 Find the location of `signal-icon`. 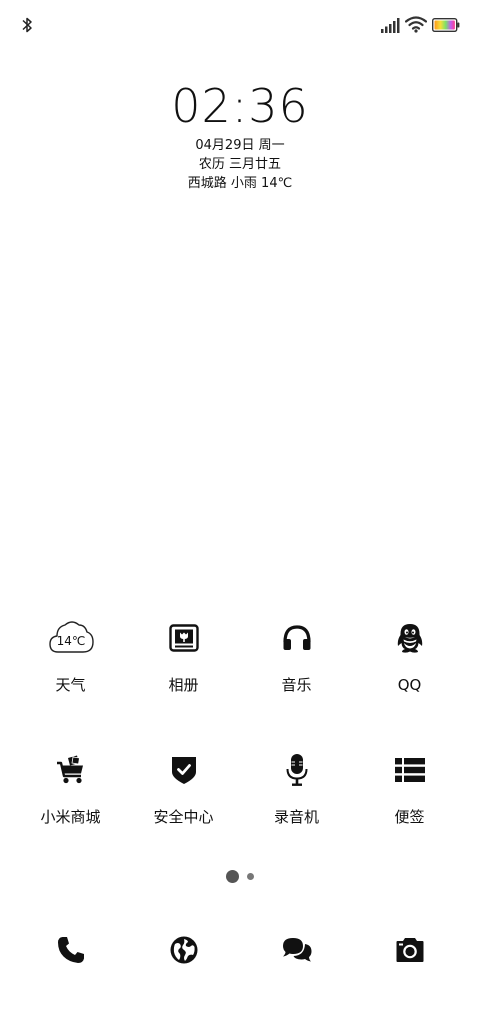

signal-icon is located at coordinates (390, 25).